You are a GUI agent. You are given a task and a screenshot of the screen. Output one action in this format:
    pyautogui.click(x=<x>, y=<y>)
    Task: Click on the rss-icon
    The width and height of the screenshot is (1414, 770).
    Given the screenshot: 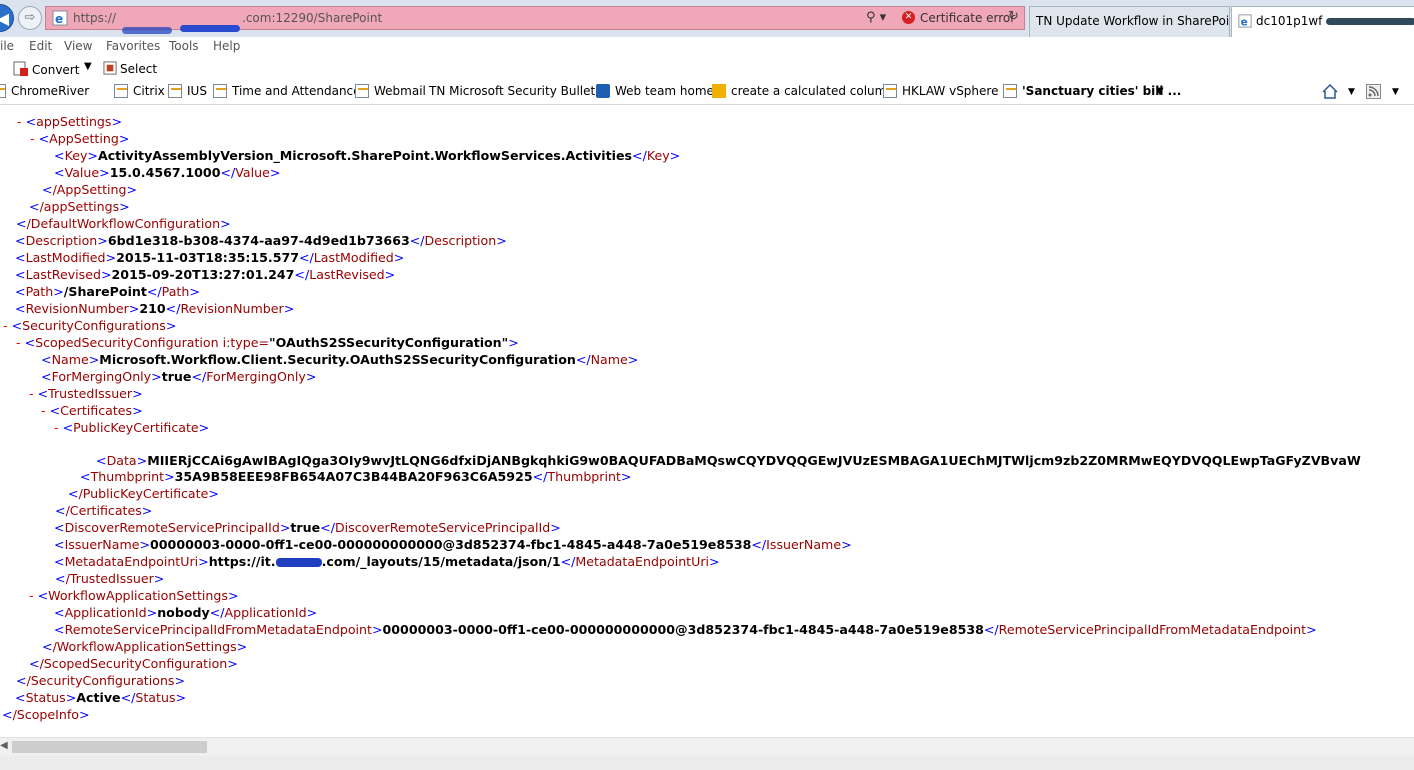 What is the action you would take?
    pyautogui.click(x=1373, y=91)
    